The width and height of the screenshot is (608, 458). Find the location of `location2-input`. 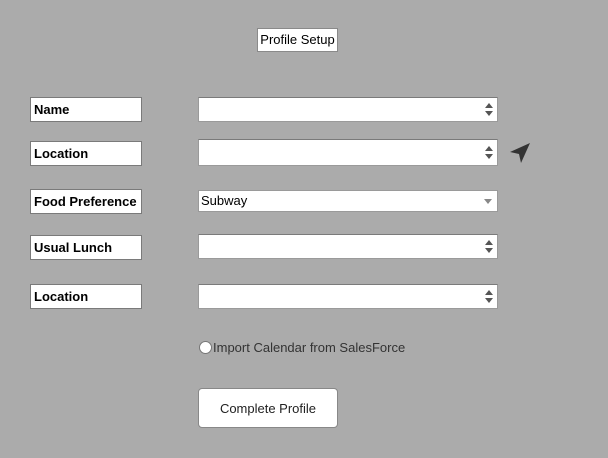

location2-input is located at coordinates (348, 296).